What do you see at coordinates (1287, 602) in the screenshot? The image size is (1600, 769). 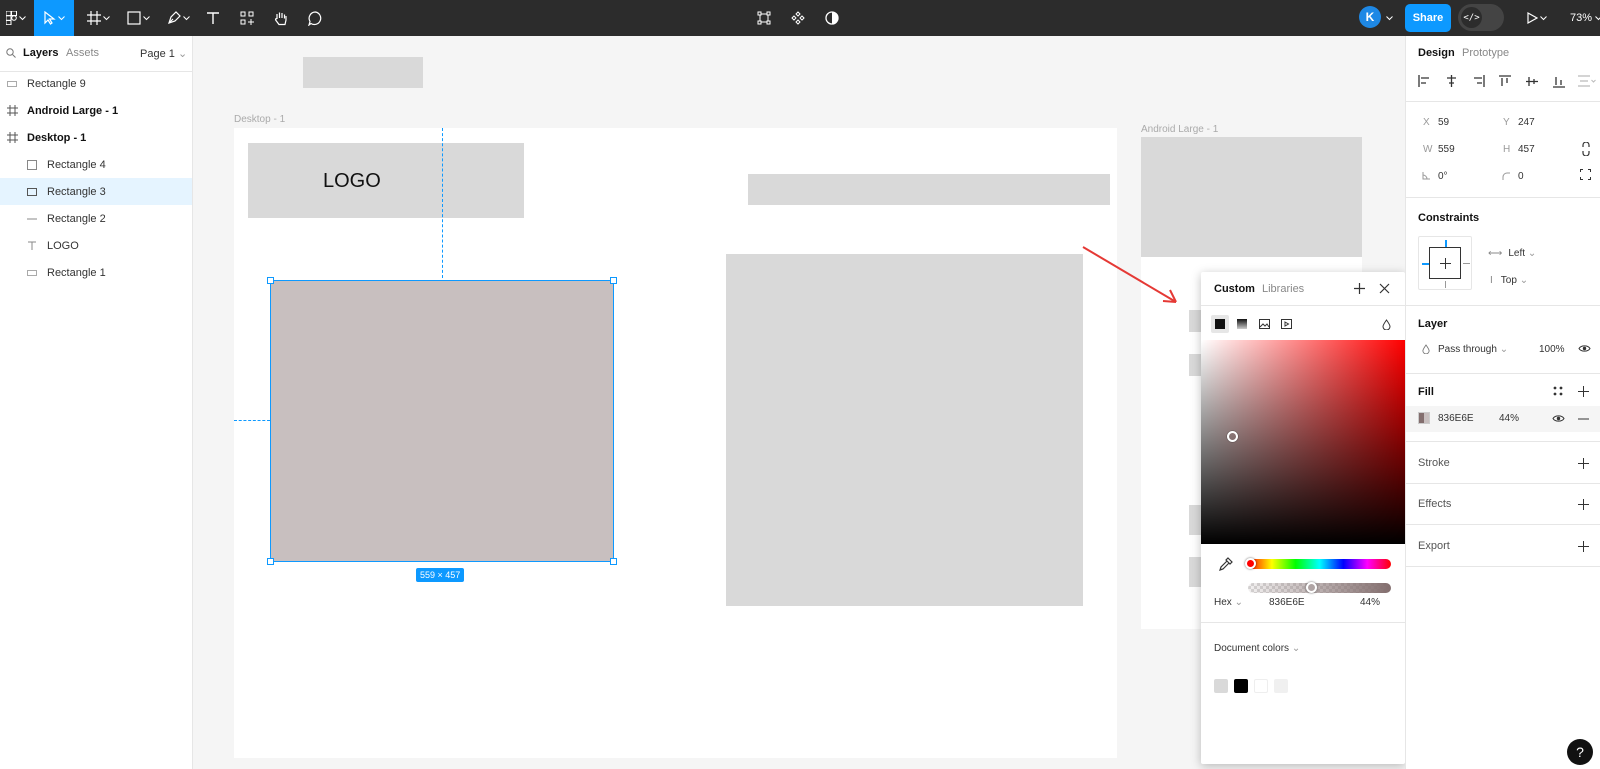 I see `hex-input: 836E6E` at bounding box center [1287, 602].